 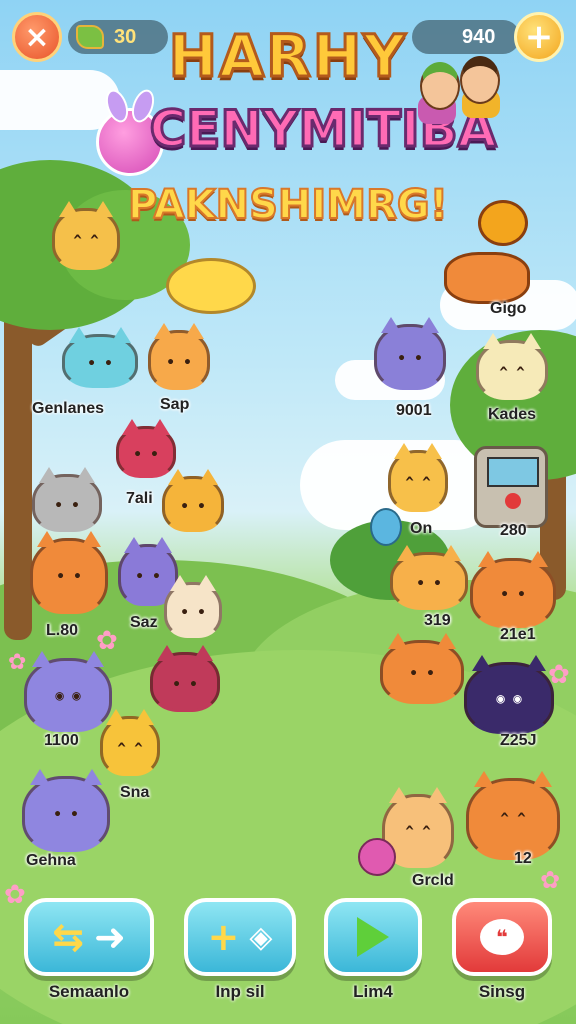 I want to click on bottom-action-bar: ⇆ ➜ Semaanlo + ◈ Inp sil Lim4 ❝ Sinsg, so click(x=288, y=958).